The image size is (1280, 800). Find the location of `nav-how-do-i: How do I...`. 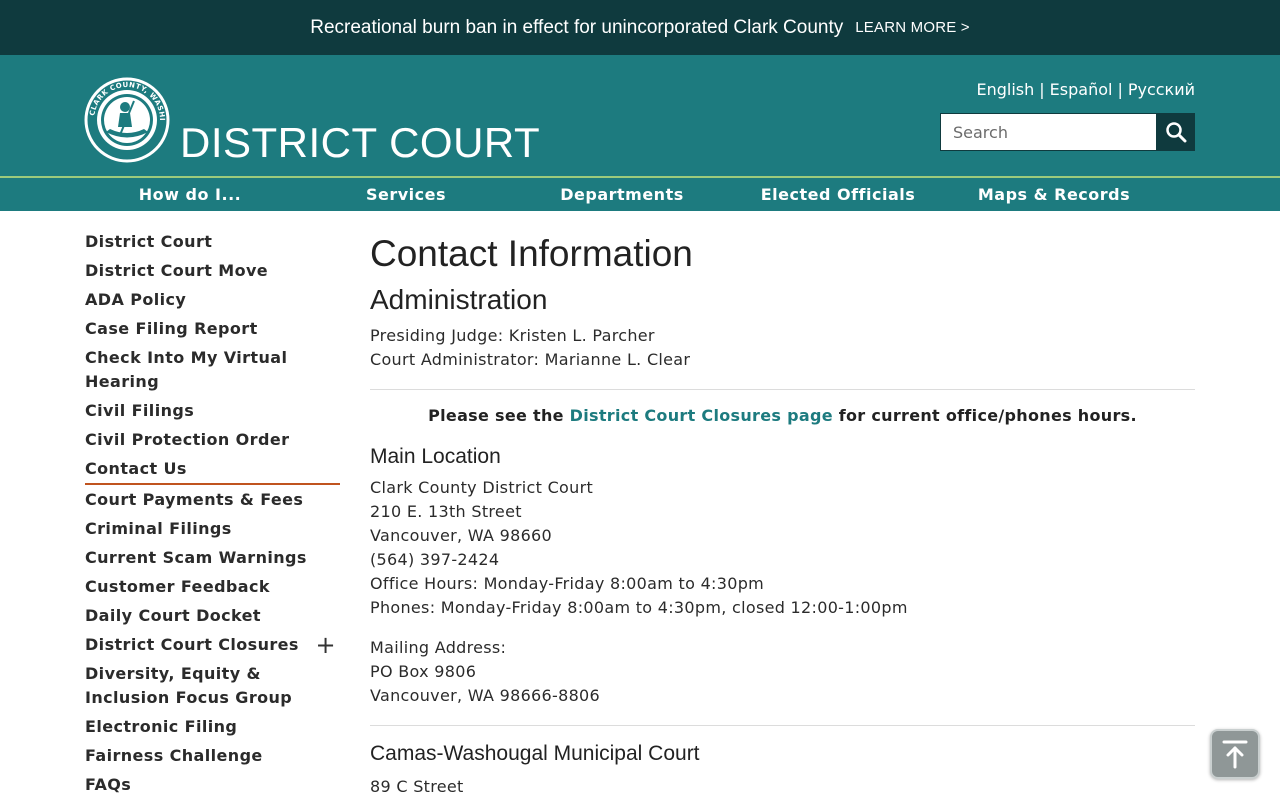

nav-how-do-i: How do I... is located at coordinates (190, 194).